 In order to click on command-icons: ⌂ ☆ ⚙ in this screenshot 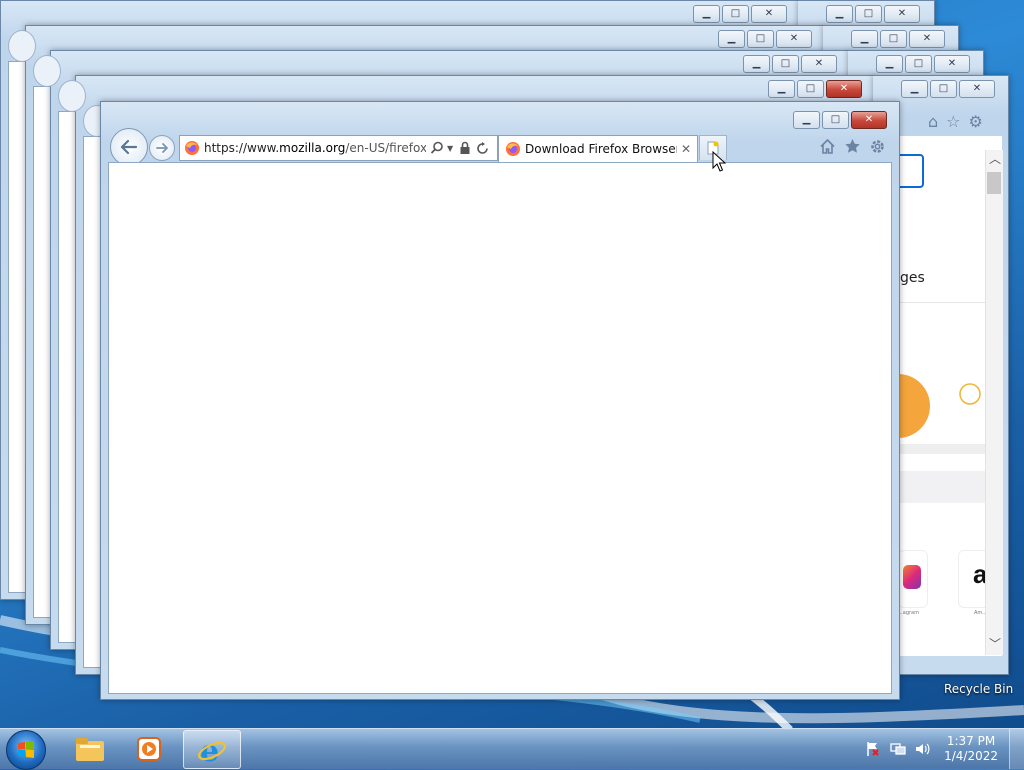, I will do `click(955, 121)`.